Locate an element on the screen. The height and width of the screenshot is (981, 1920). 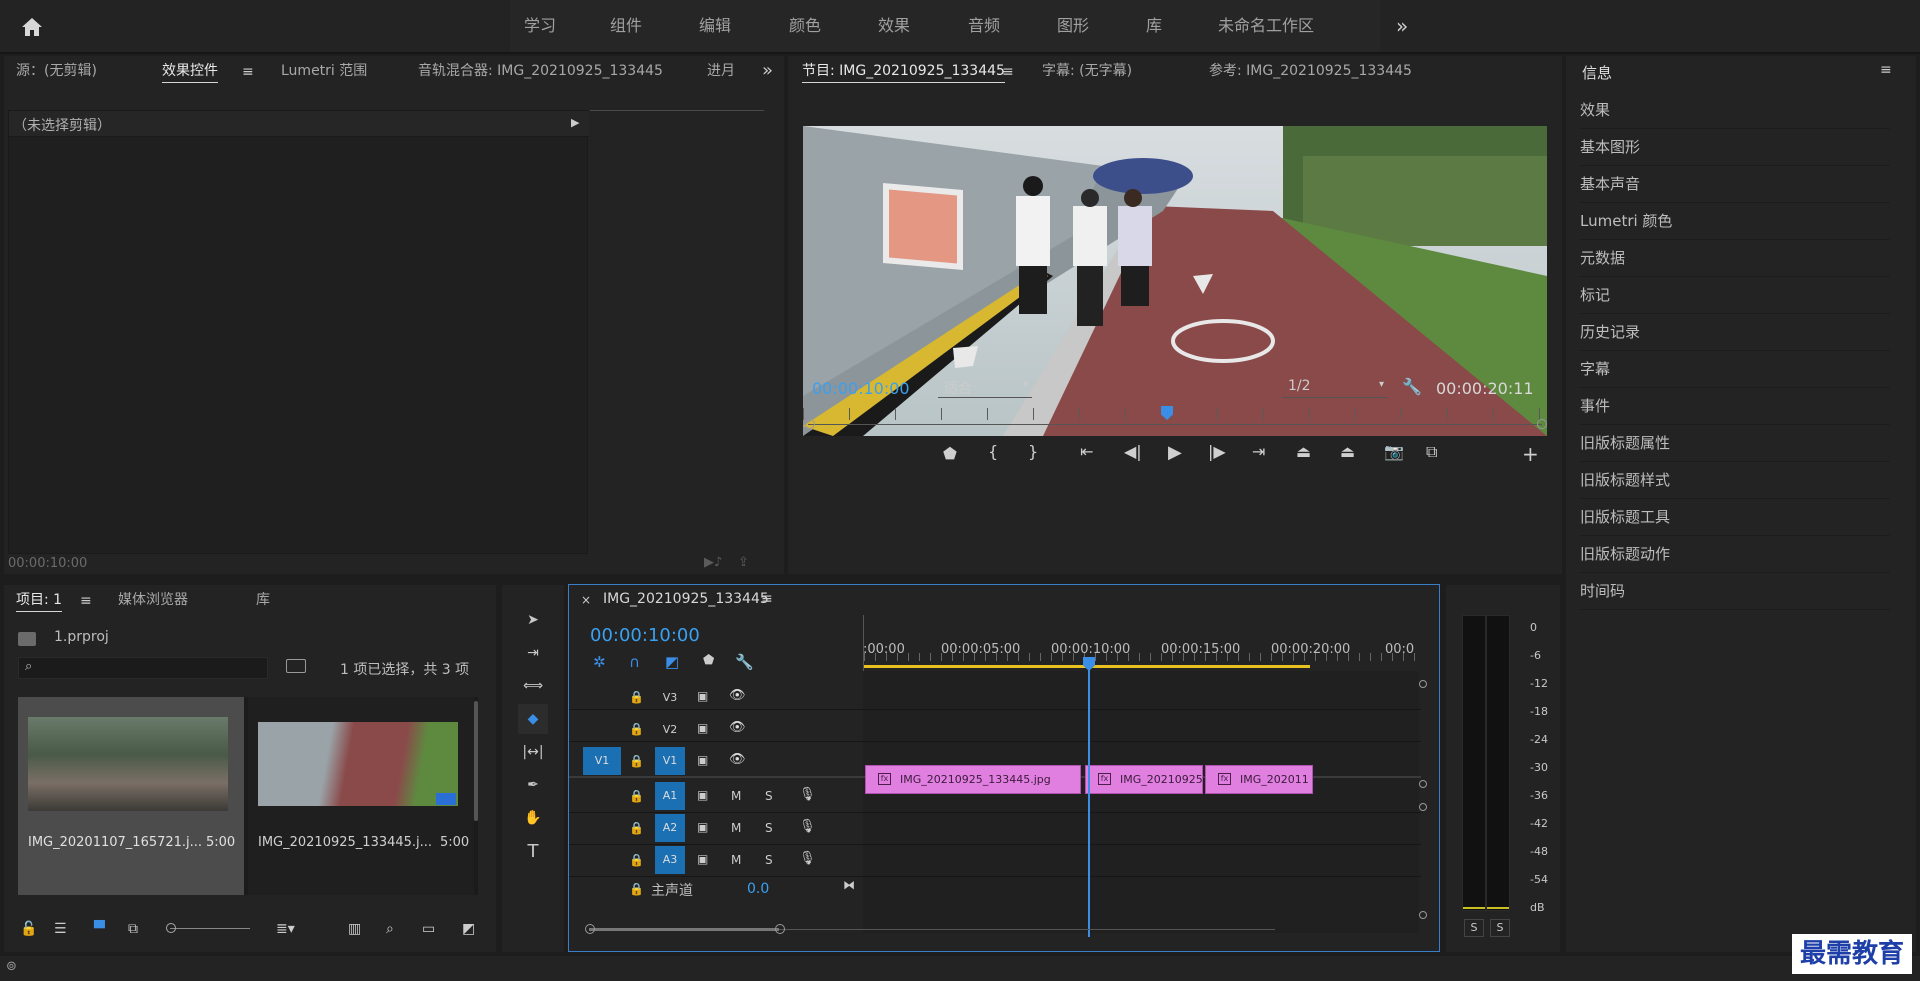
export-frame-icon: 📷 is located at coordinates (1394, 451).